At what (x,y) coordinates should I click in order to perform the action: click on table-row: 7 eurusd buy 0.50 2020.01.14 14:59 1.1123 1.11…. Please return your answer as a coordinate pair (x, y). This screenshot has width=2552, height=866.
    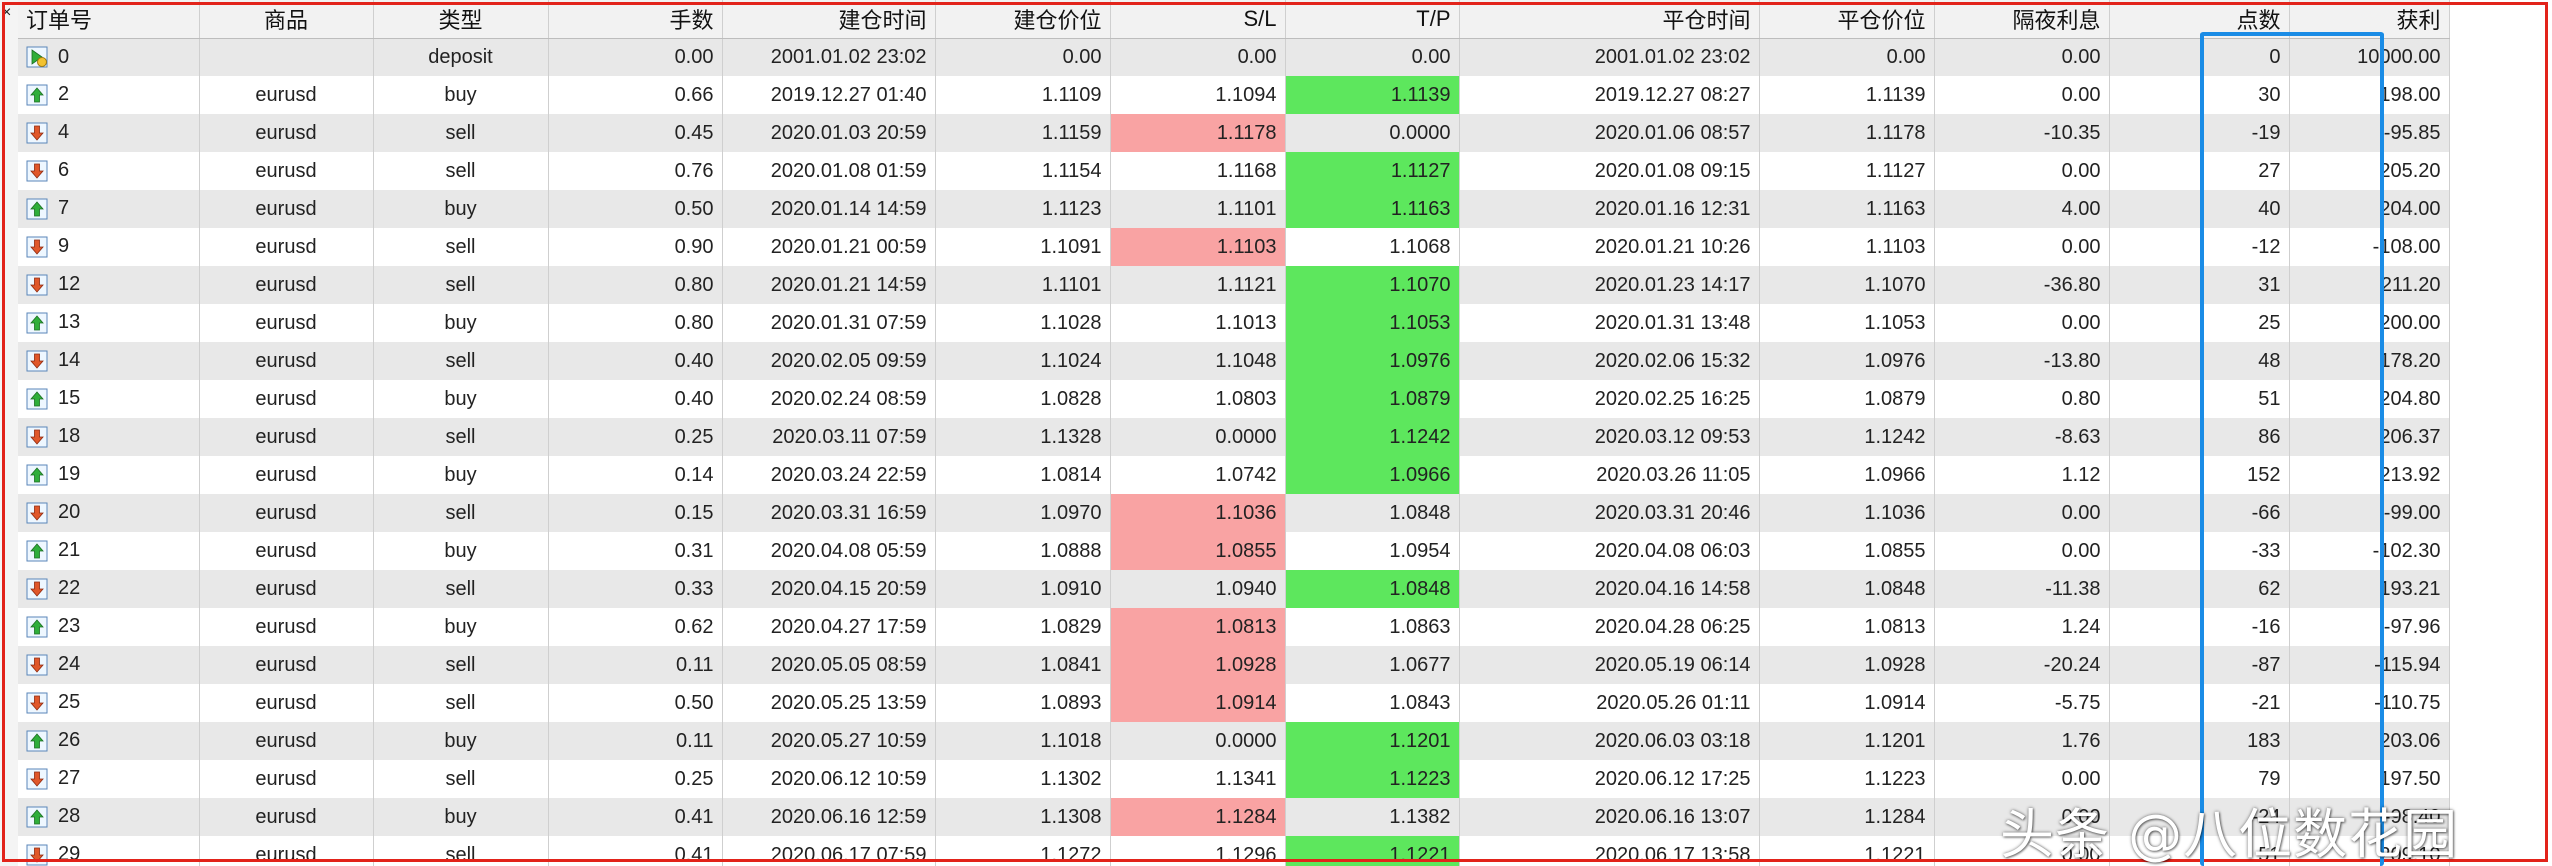
    Looking at the image, I should click on (1234, 209).